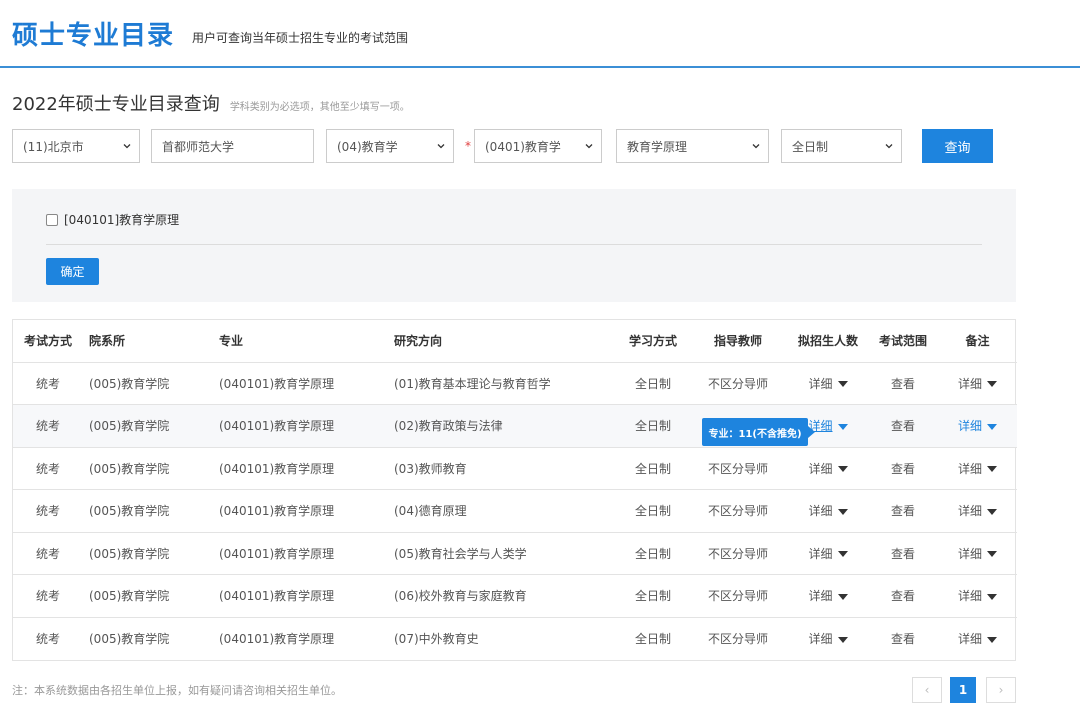 The image size is (1080, 727). What do you see at coordinates (828, 341) in the screenshot?
I see `header-enrollment: 拟招生人数` at bounding box center [828, 341].